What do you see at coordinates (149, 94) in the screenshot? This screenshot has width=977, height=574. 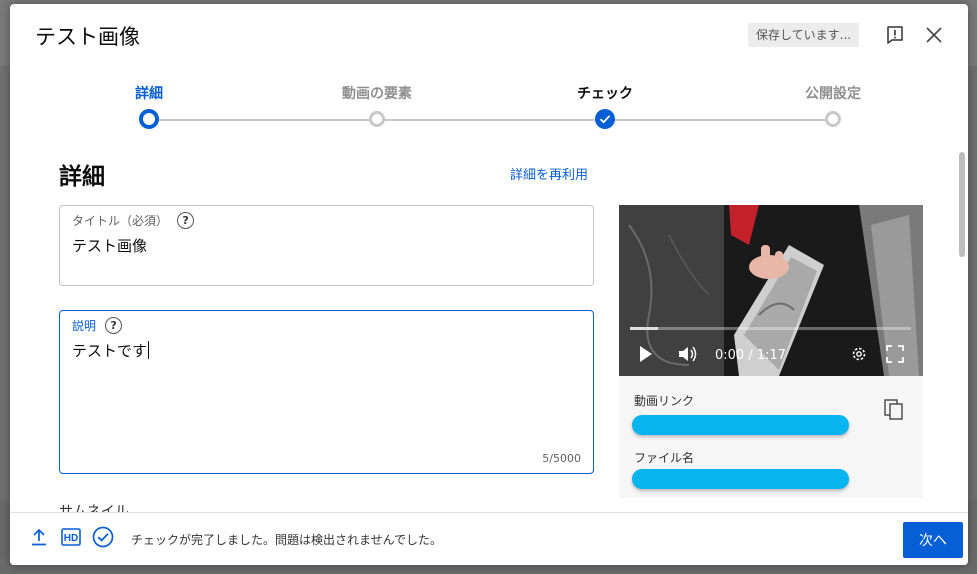 I see `step-label: 詳細` at bounding box center [149, 94].